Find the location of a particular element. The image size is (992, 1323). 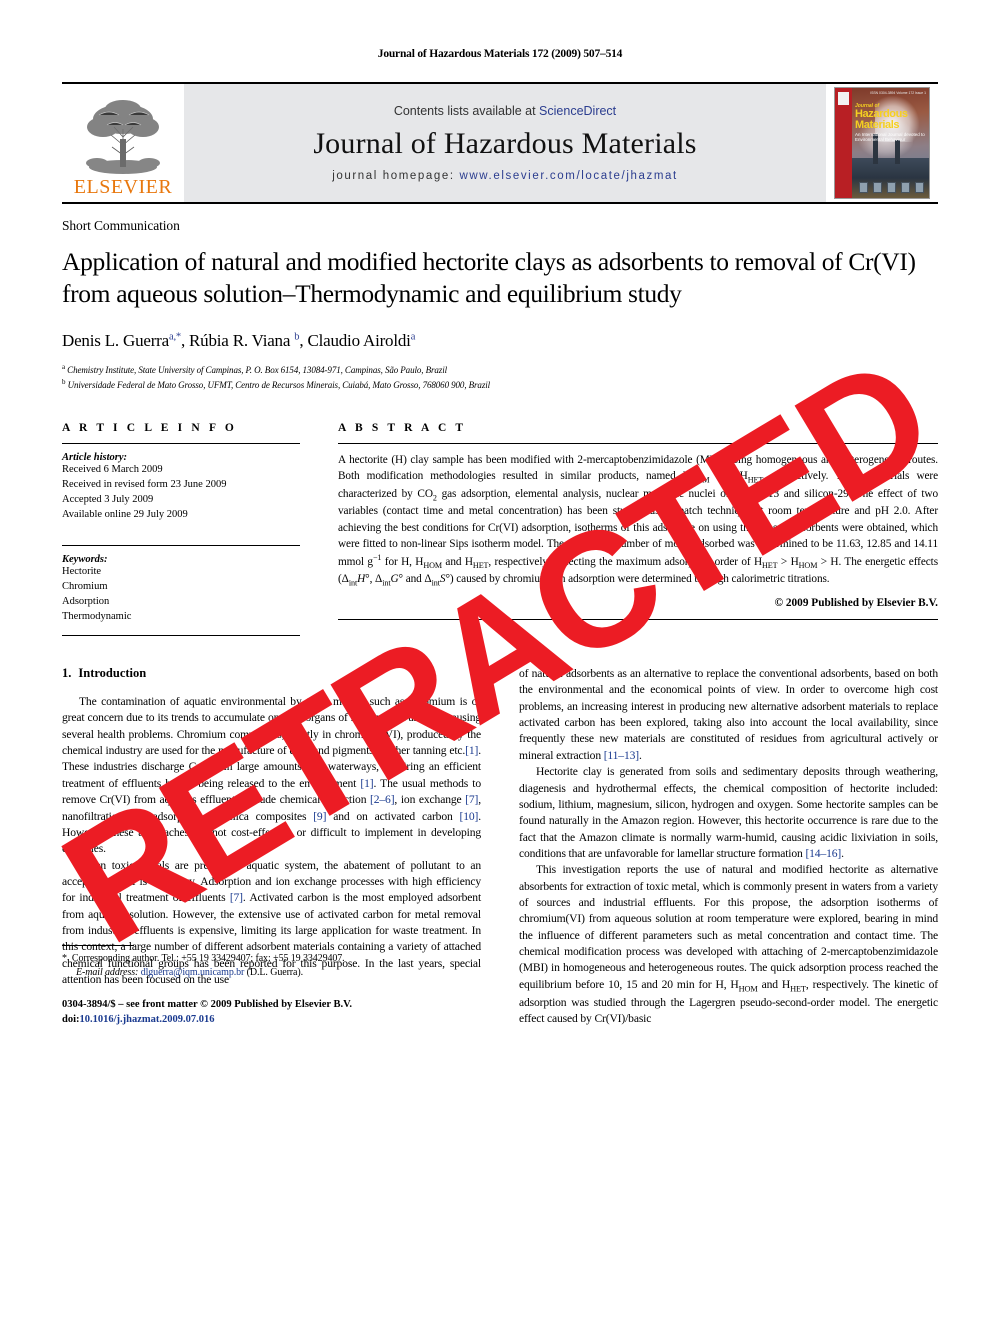

author-name: Rúbia R. Viana is located at coordinates (240, 340).